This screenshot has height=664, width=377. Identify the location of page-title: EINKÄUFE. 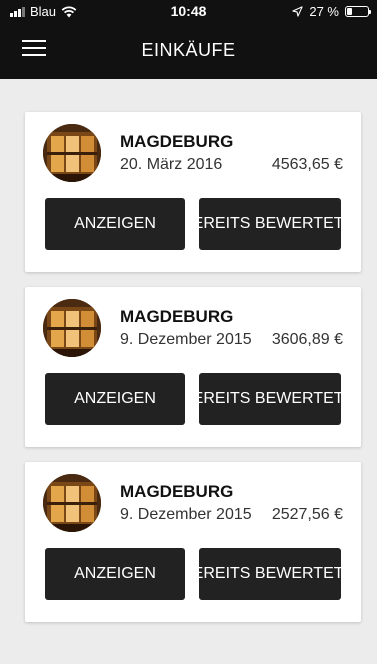
(188, 50).